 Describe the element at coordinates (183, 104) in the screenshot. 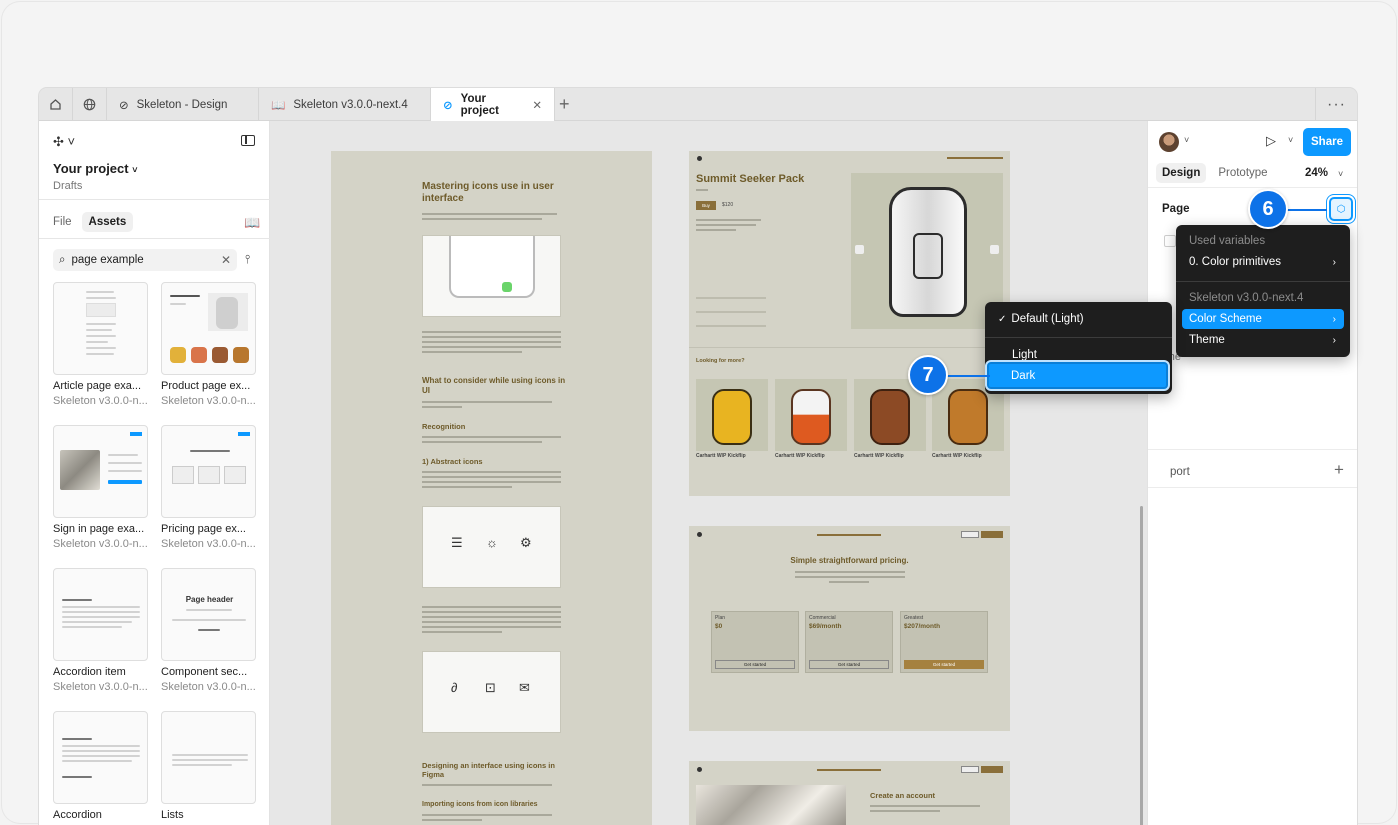

I see `tab-skeleton-design: ⊘ Skeleton - Design` at that location.